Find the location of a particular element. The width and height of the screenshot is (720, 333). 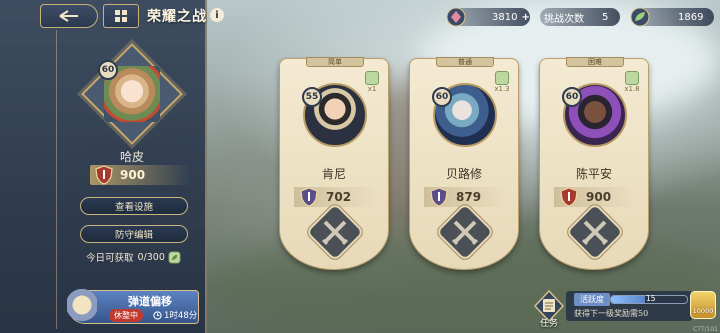

event-card: 弹道偏移 休整中 1时48分 is located at coordinates (133, 307).